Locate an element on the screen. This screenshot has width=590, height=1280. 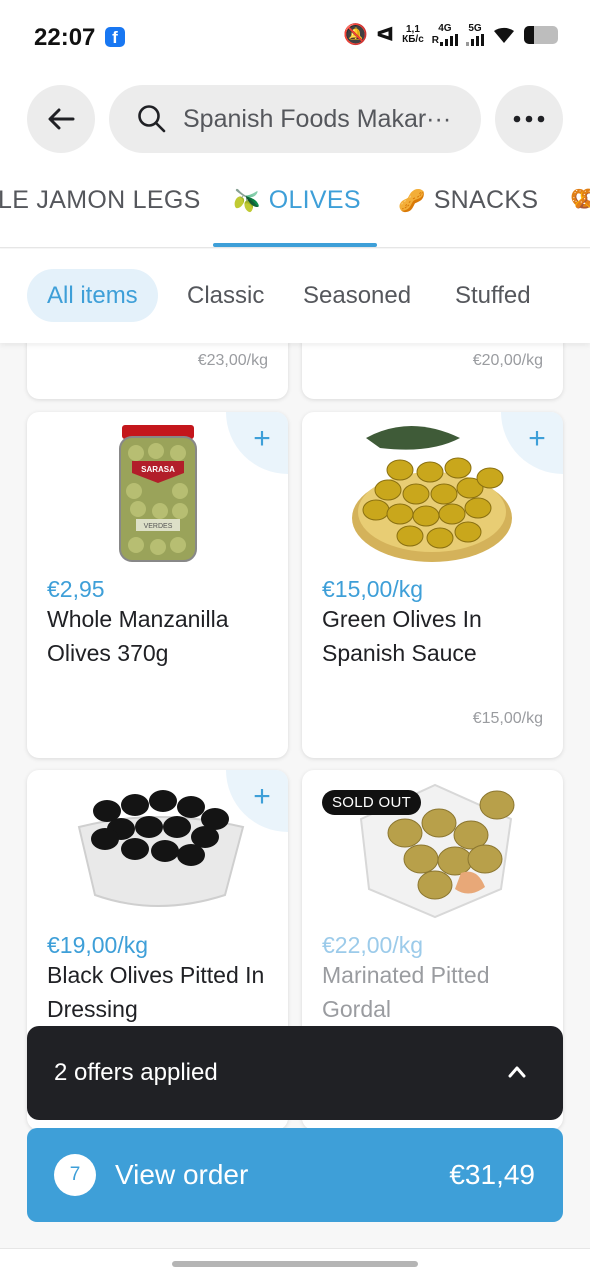
tab-next-partial: 🥨 is located at coordinates (580, 199).